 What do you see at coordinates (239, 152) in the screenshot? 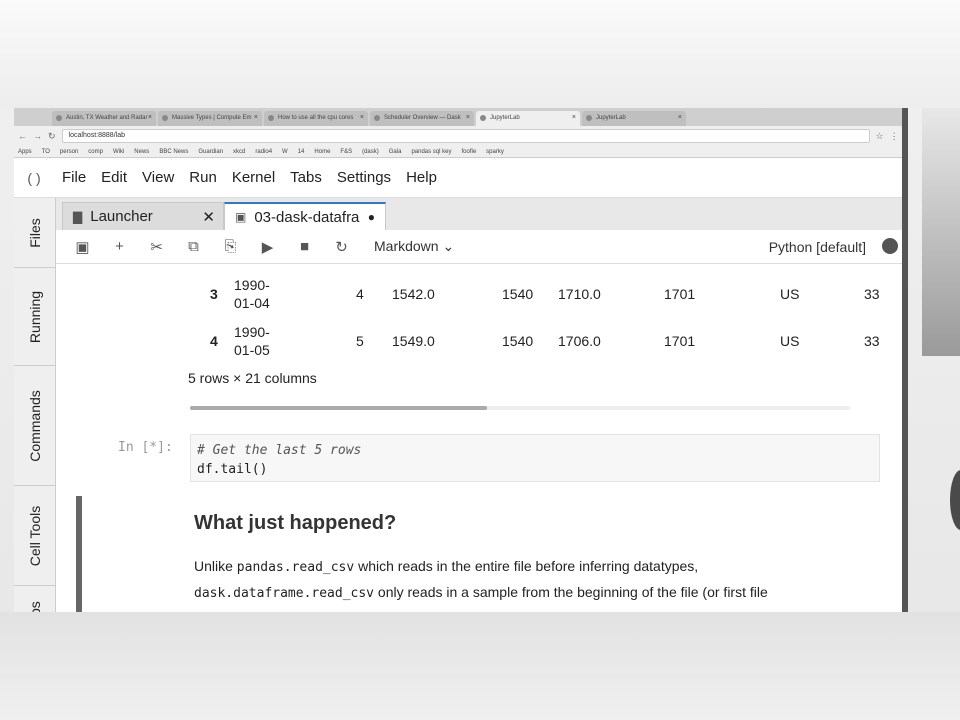
I see `bookmark: xkcd` at bounding box center [239, 152].